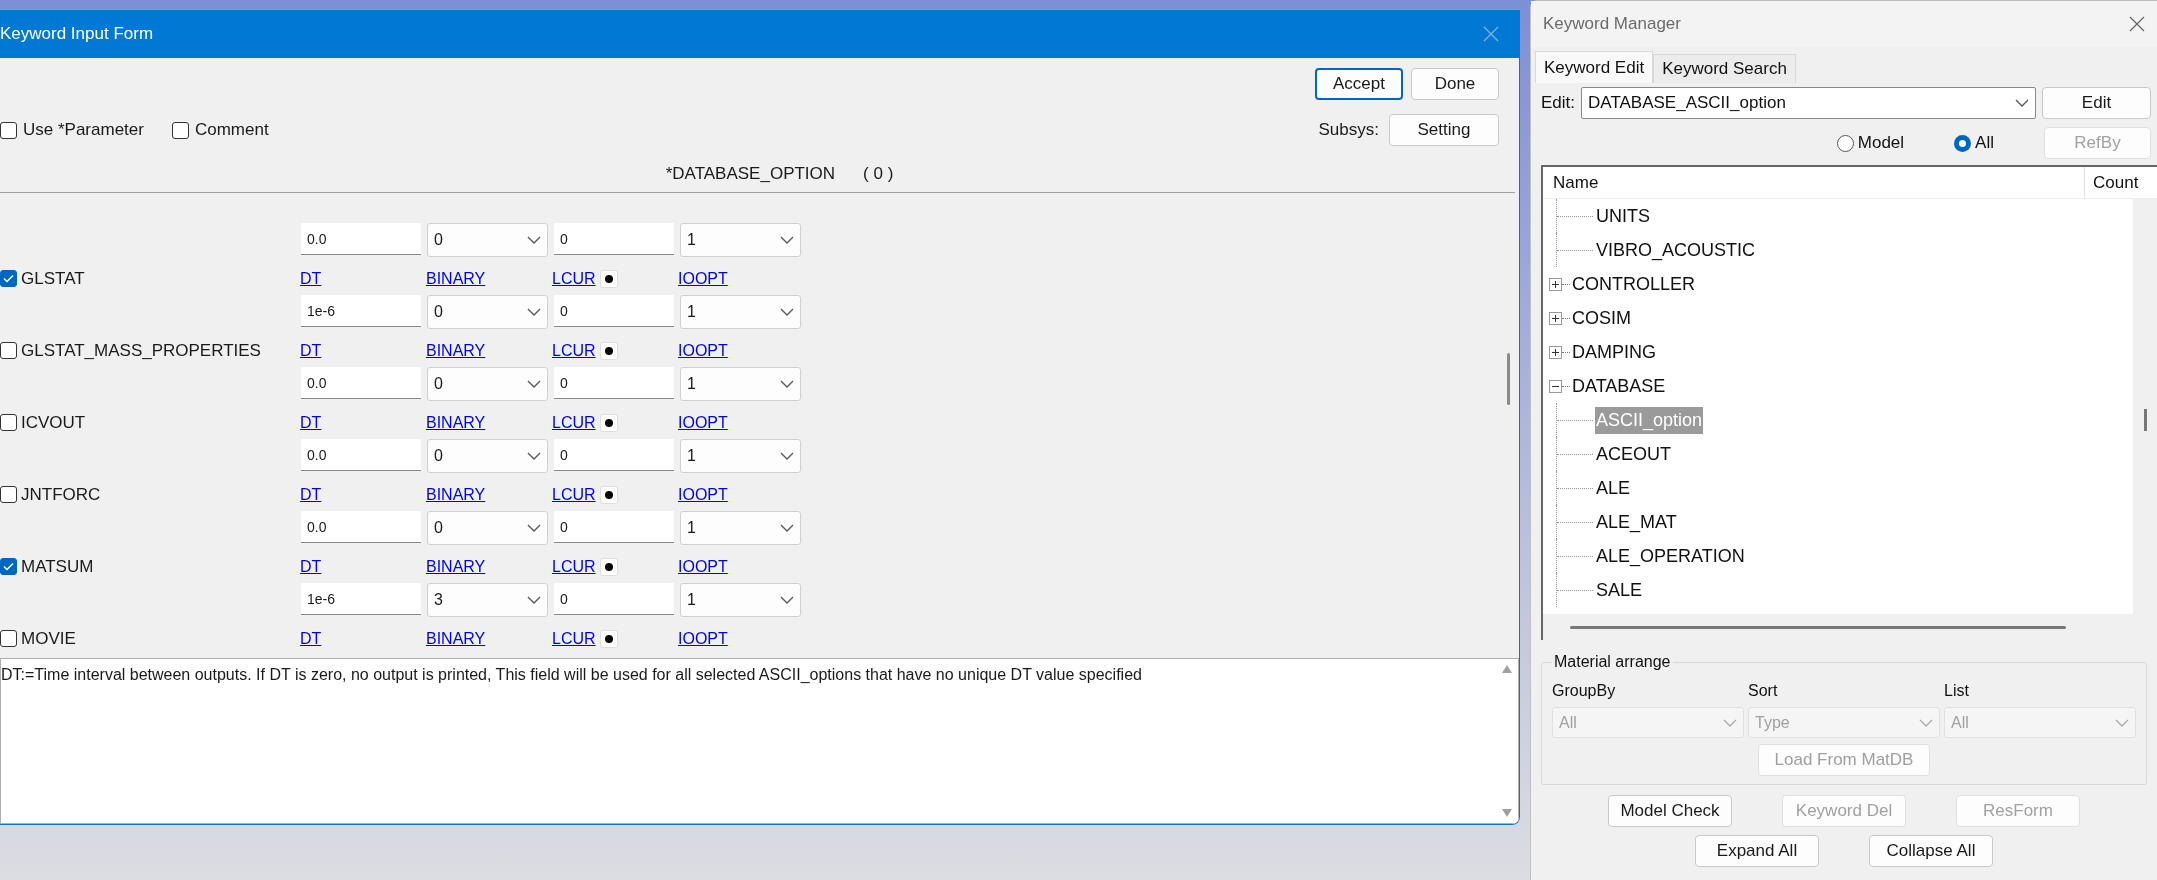 The image size is (2157, 880). I want to click on tree-item: CONTROLLER, so click(1634, 284).